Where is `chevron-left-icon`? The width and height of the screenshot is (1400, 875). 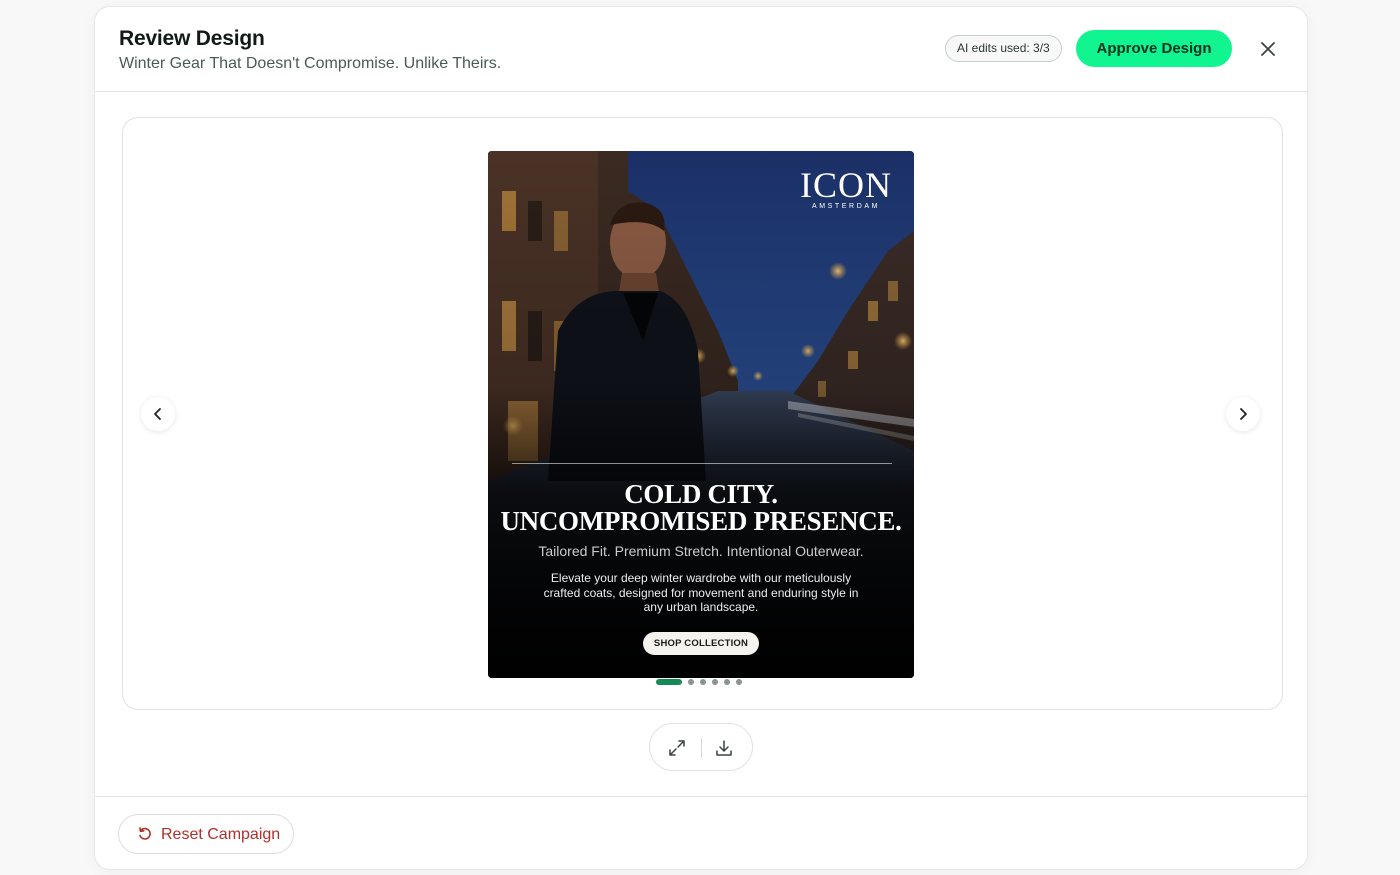
chevron-left-icon is located at coordinates (157, 414).